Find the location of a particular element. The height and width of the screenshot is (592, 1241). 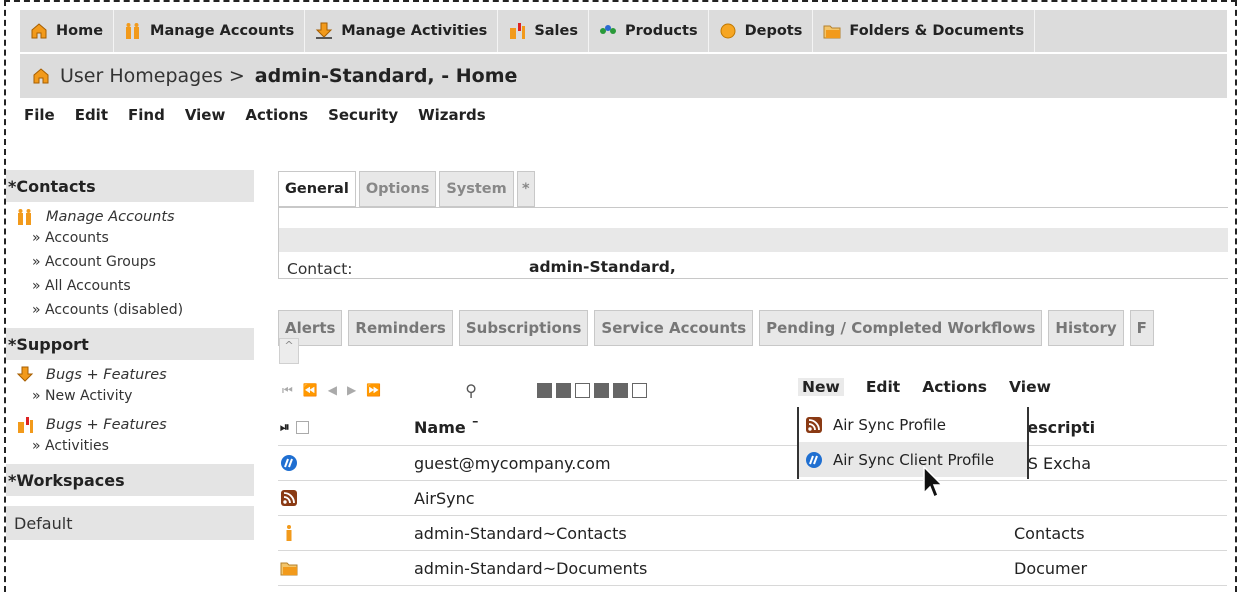

grid-menu: New Edit Actions View is located at coordinates (924, 387).